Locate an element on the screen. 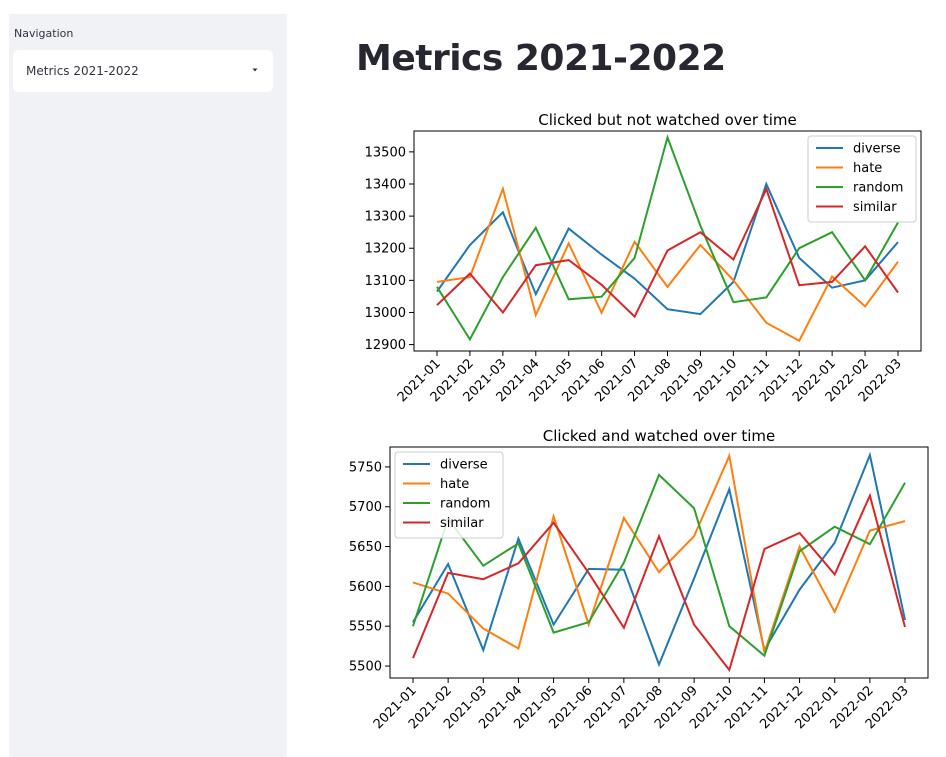 The image size is (946, 757). y-tick-label: 5550 is located at coordinates (365, 627).